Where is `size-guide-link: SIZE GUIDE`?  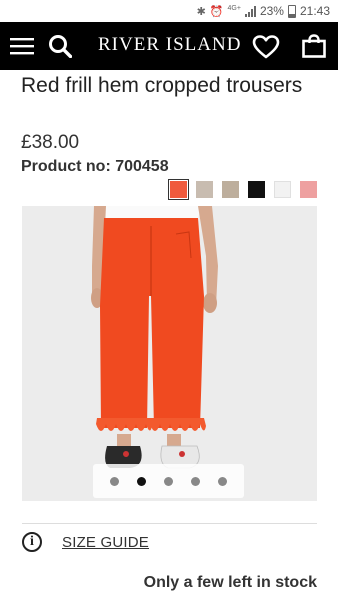 size-guide-link: SIZE GUIDE is located at coordinates (105, 542).